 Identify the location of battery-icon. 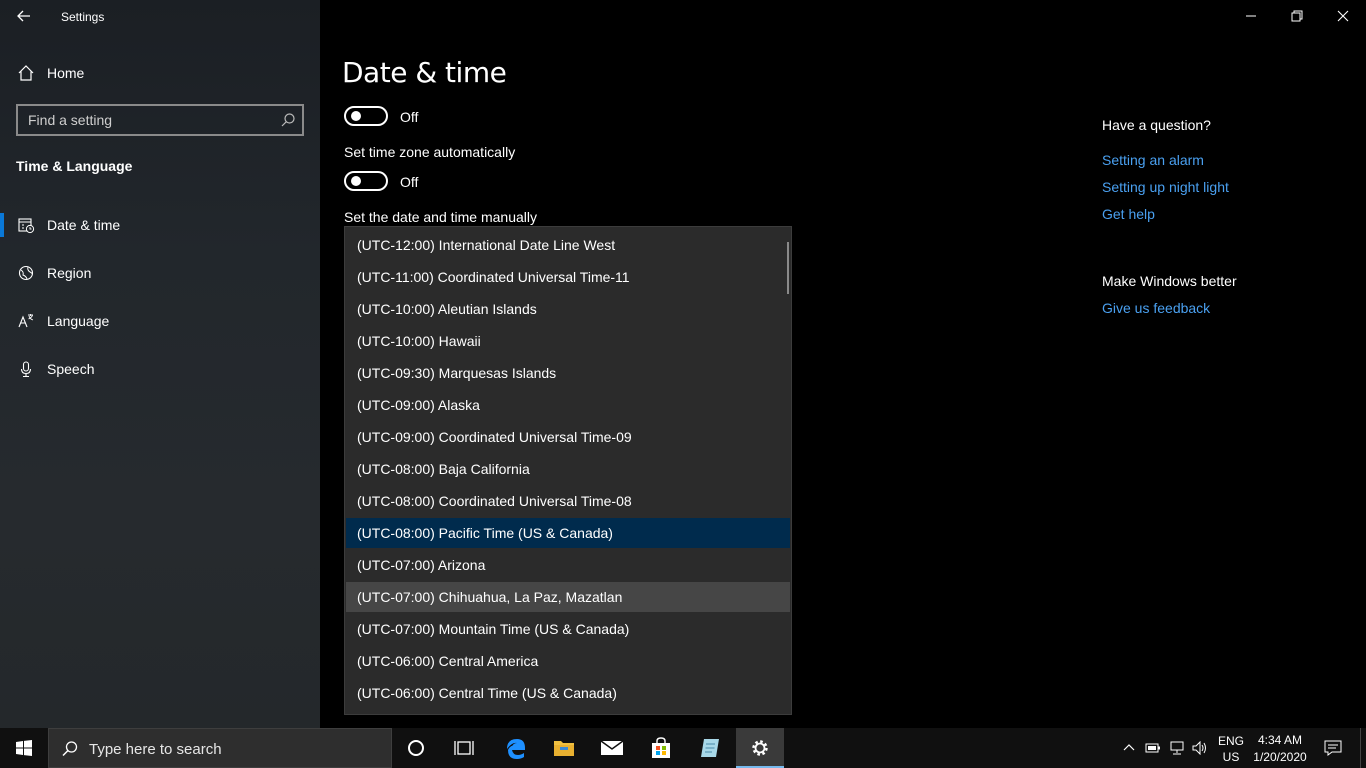
(1153, 748).